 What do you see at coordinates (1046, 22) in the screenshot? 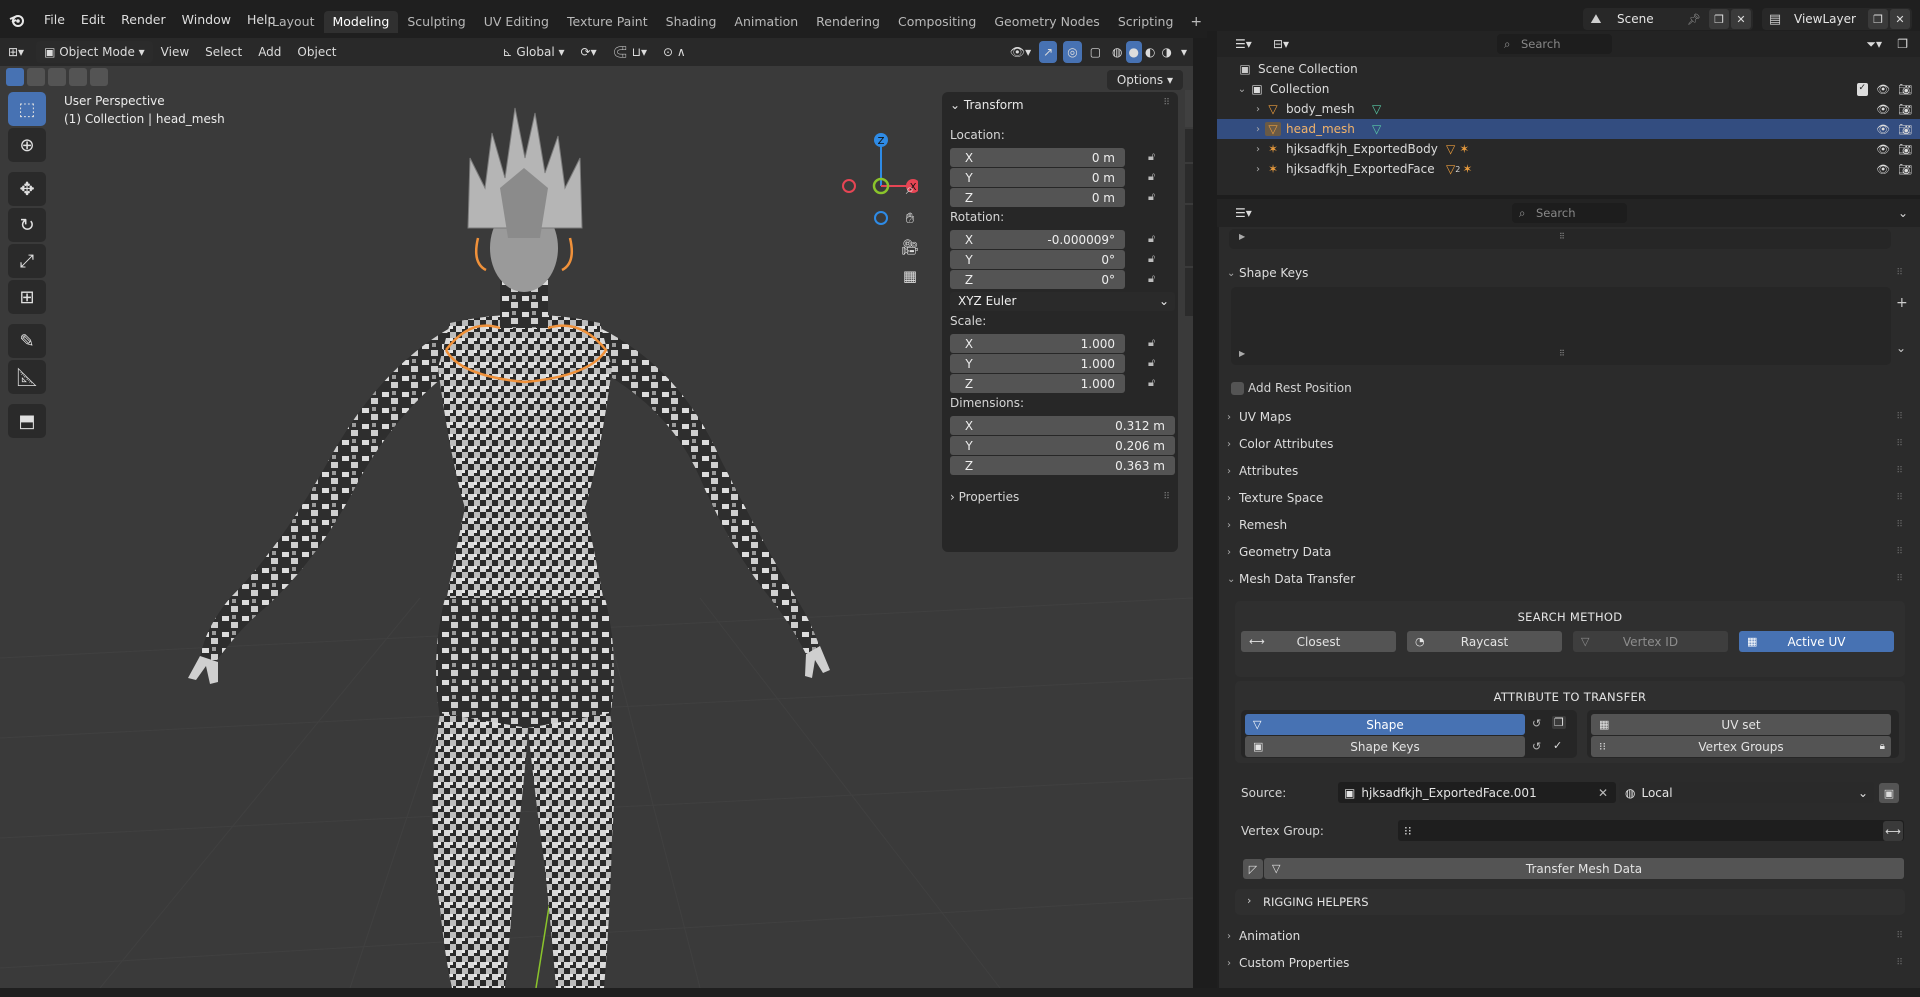
I see `tab-geometry-nodes: Geometry Nodes` at bounding box center [1046, 22].